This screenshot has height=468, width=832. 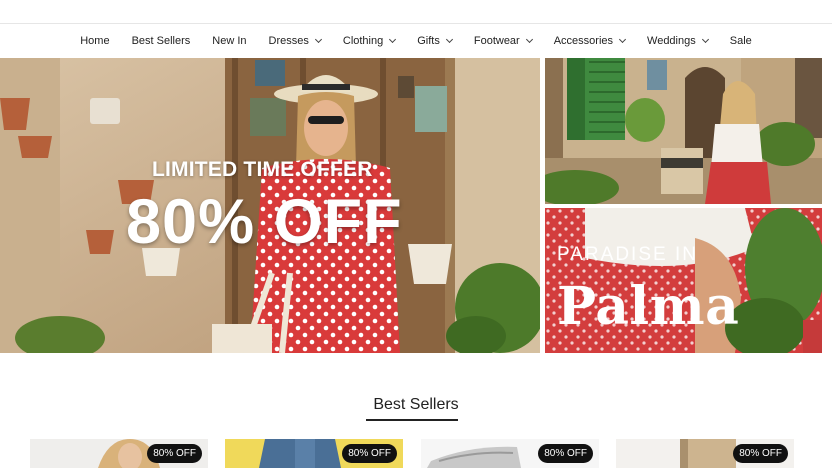 I want to click on nav-item-dresses: Dresses, so click(x=295, y=41).